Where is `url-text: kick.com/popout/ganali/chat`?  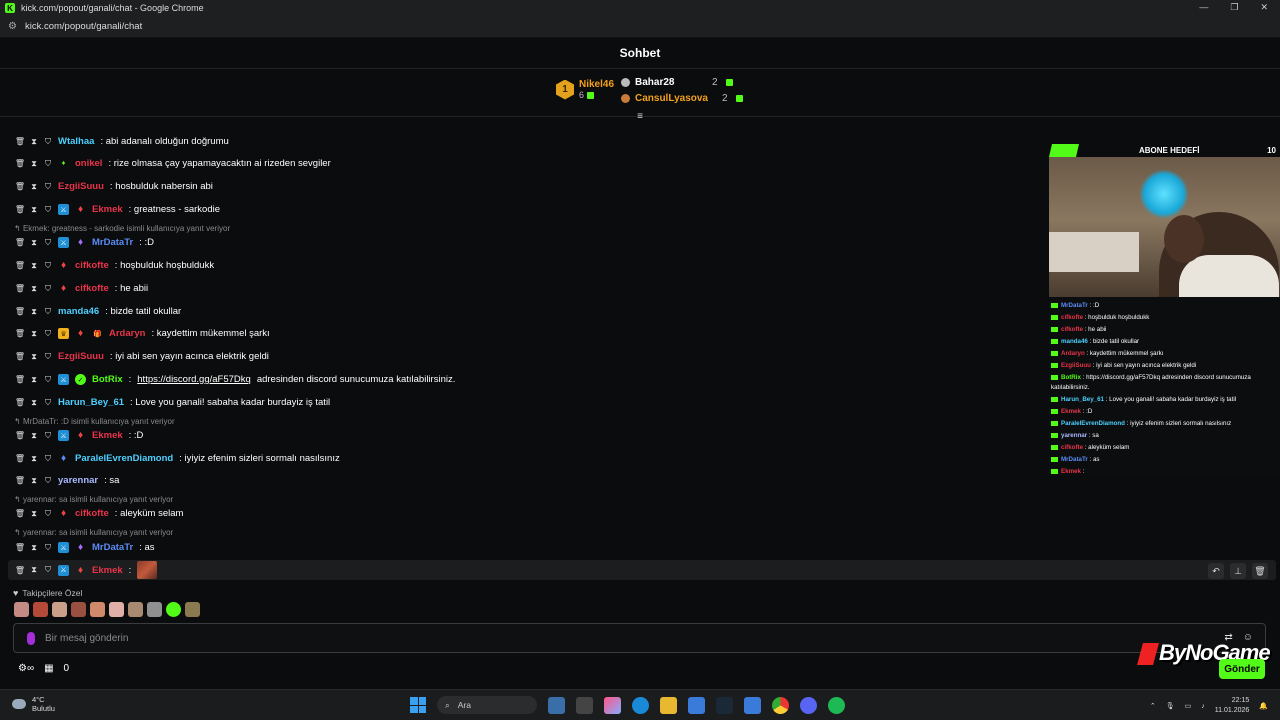
url-text: kick.com/popout/ganali/chat is located at coordinates (83, 26).